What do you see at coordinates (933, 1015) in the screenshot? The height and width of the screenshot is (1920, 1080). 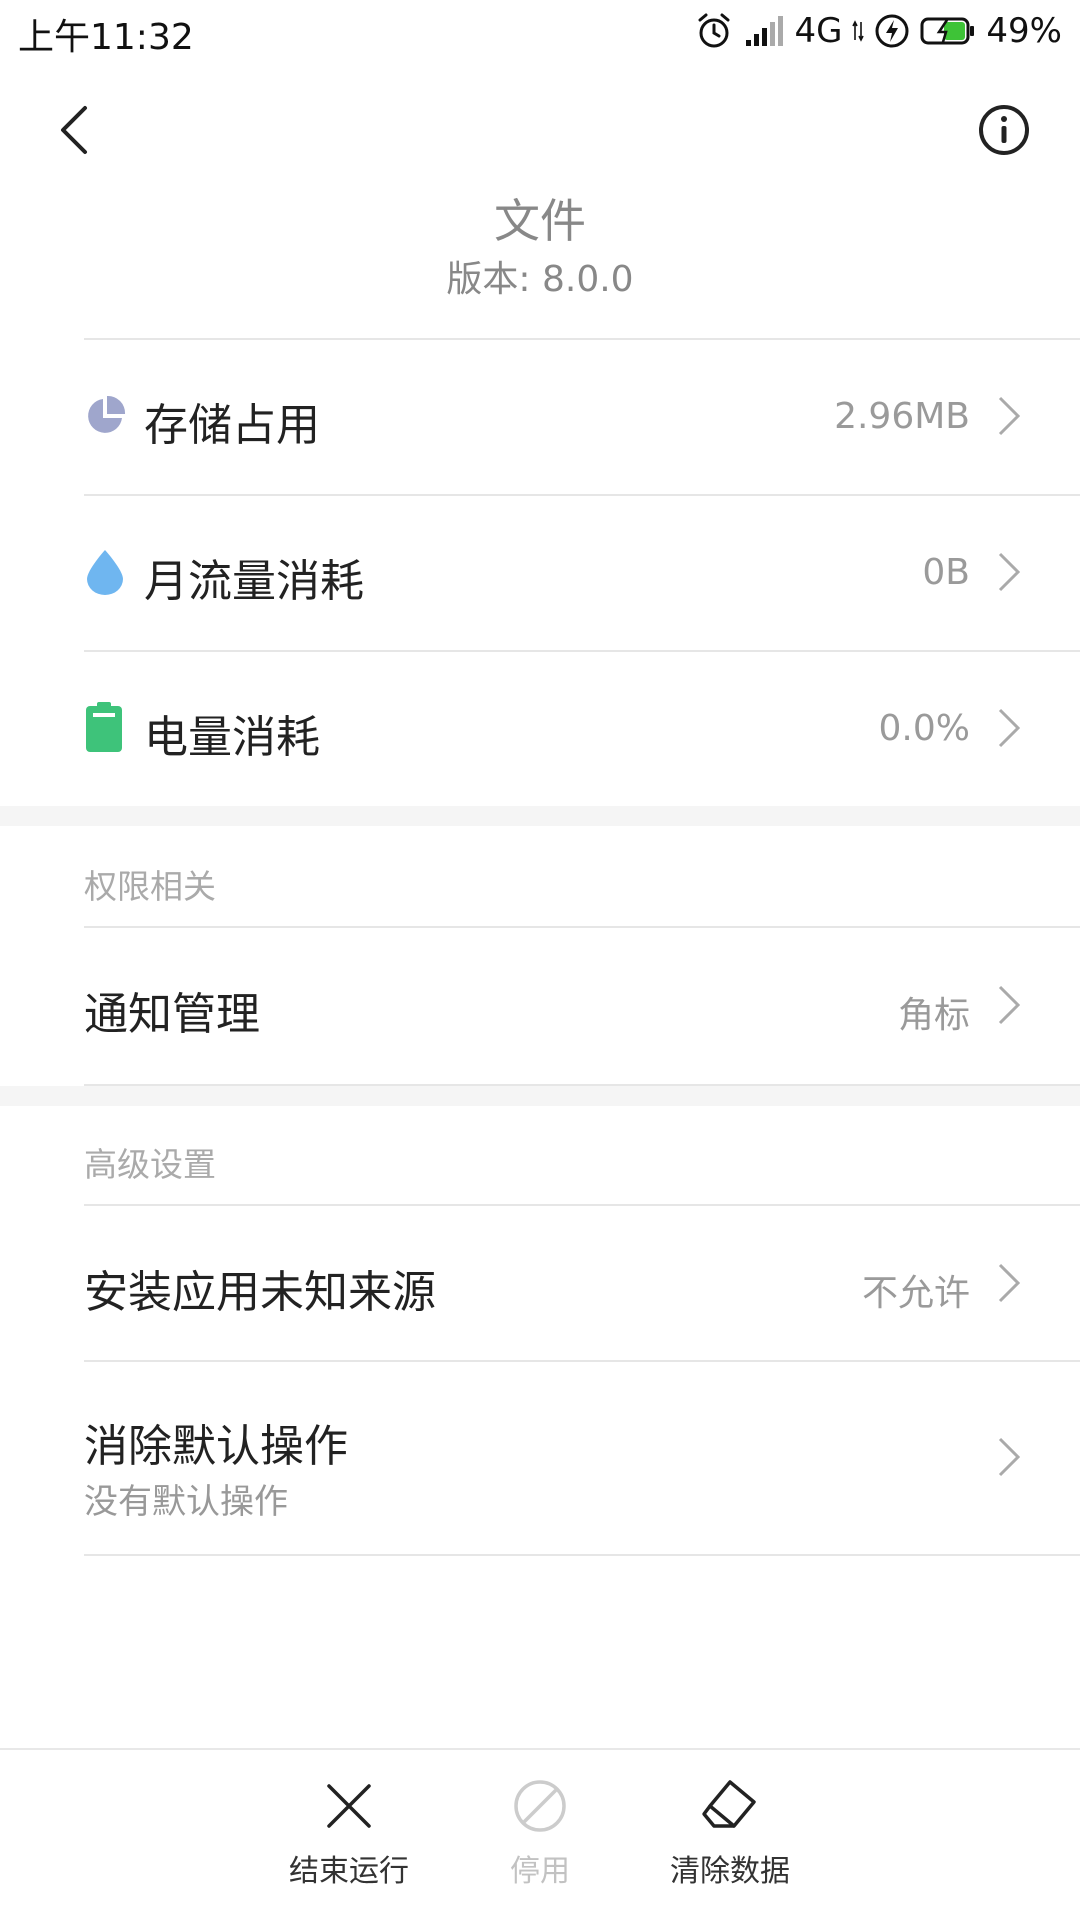 I see `notification-management-value: 角标` at bounding box center [933, 1015].